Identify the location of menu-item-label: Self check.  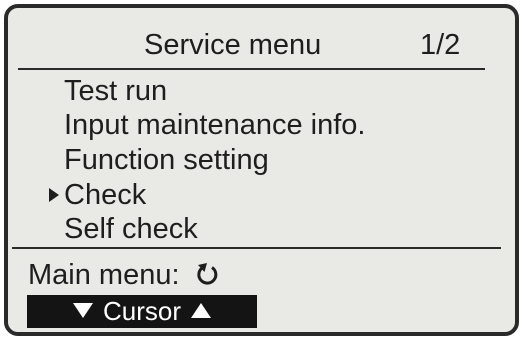
(131, 229).